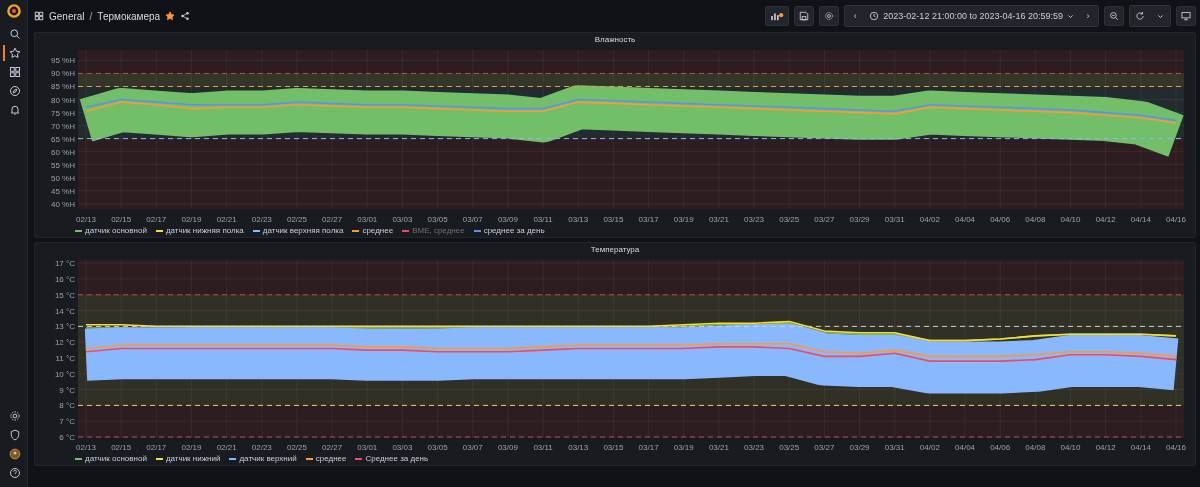  Describe the element at coordinates (64, 311) in the screenshot. I see `y-axis-label: 14 °C` at that location.